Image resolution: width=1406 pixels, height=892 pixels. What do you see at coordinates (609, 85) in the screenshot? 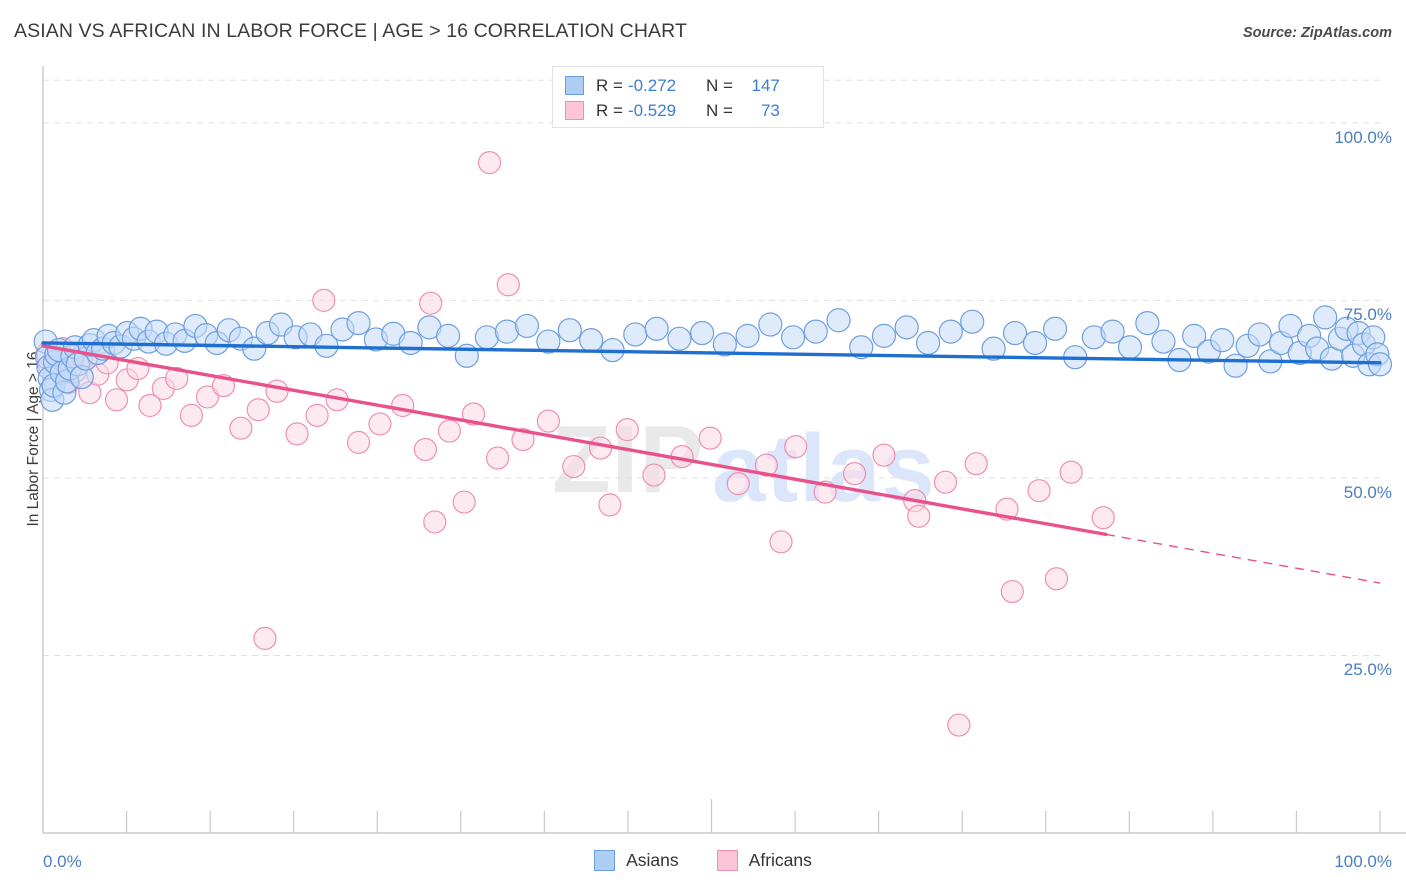
I see `asians-r-label: R =` at bounding box center [609, 85].